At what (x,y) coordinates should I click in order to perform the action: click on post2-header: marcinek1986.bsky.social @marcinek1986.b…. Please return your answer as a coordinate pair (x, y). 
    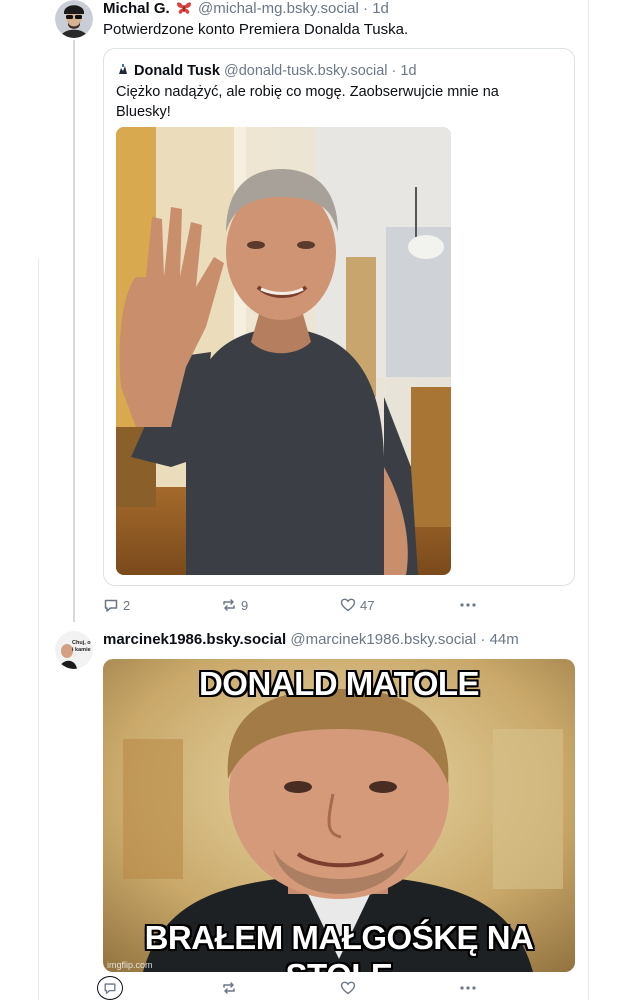
    Looking at the image, I should click on (311, 640).